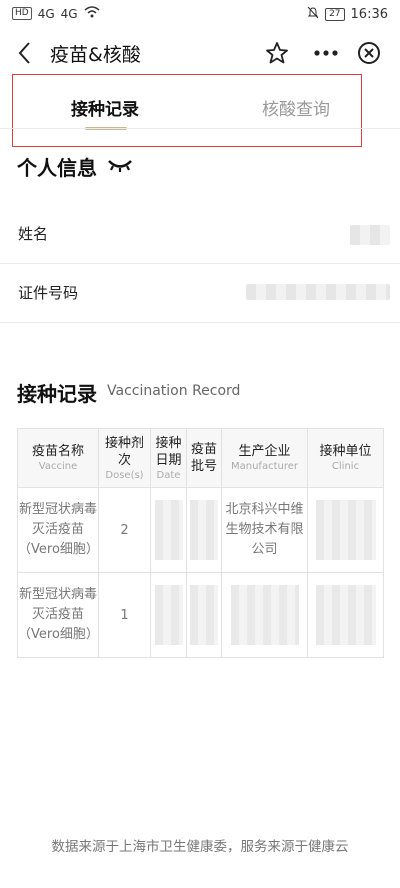 This screenshot has height=888, width=400. Describe the element at coordinates (187, 110) in the screenshot. I see `tab-bar: 接种记录 核酸查询` at that location.